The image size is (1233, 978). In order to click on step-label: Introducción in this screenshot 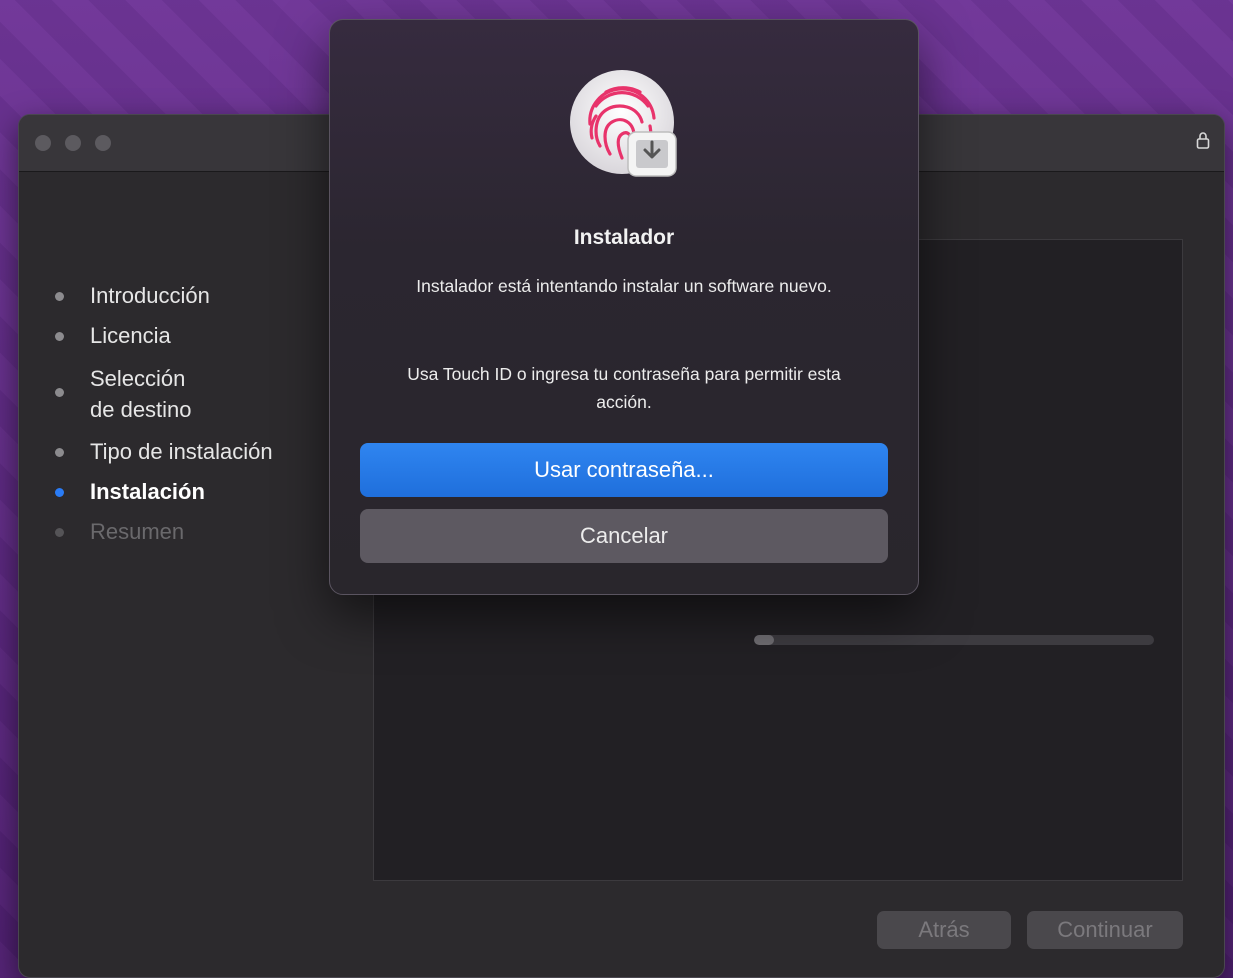, I will do `click(150, 295)`.